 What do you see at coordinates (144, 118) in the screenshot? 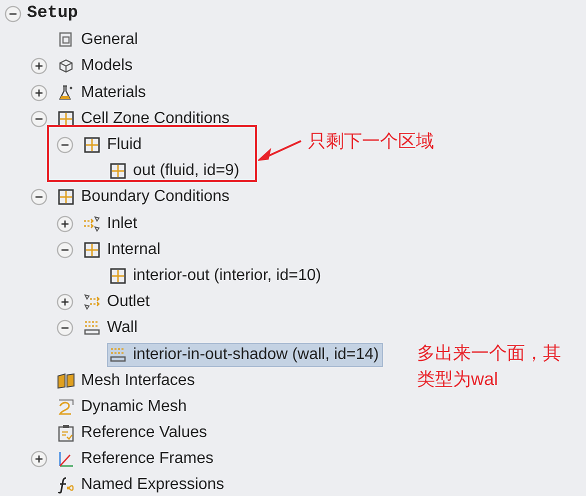
I see `tree-item: Cell Zone Conditions` at bounding box center [144, 118].